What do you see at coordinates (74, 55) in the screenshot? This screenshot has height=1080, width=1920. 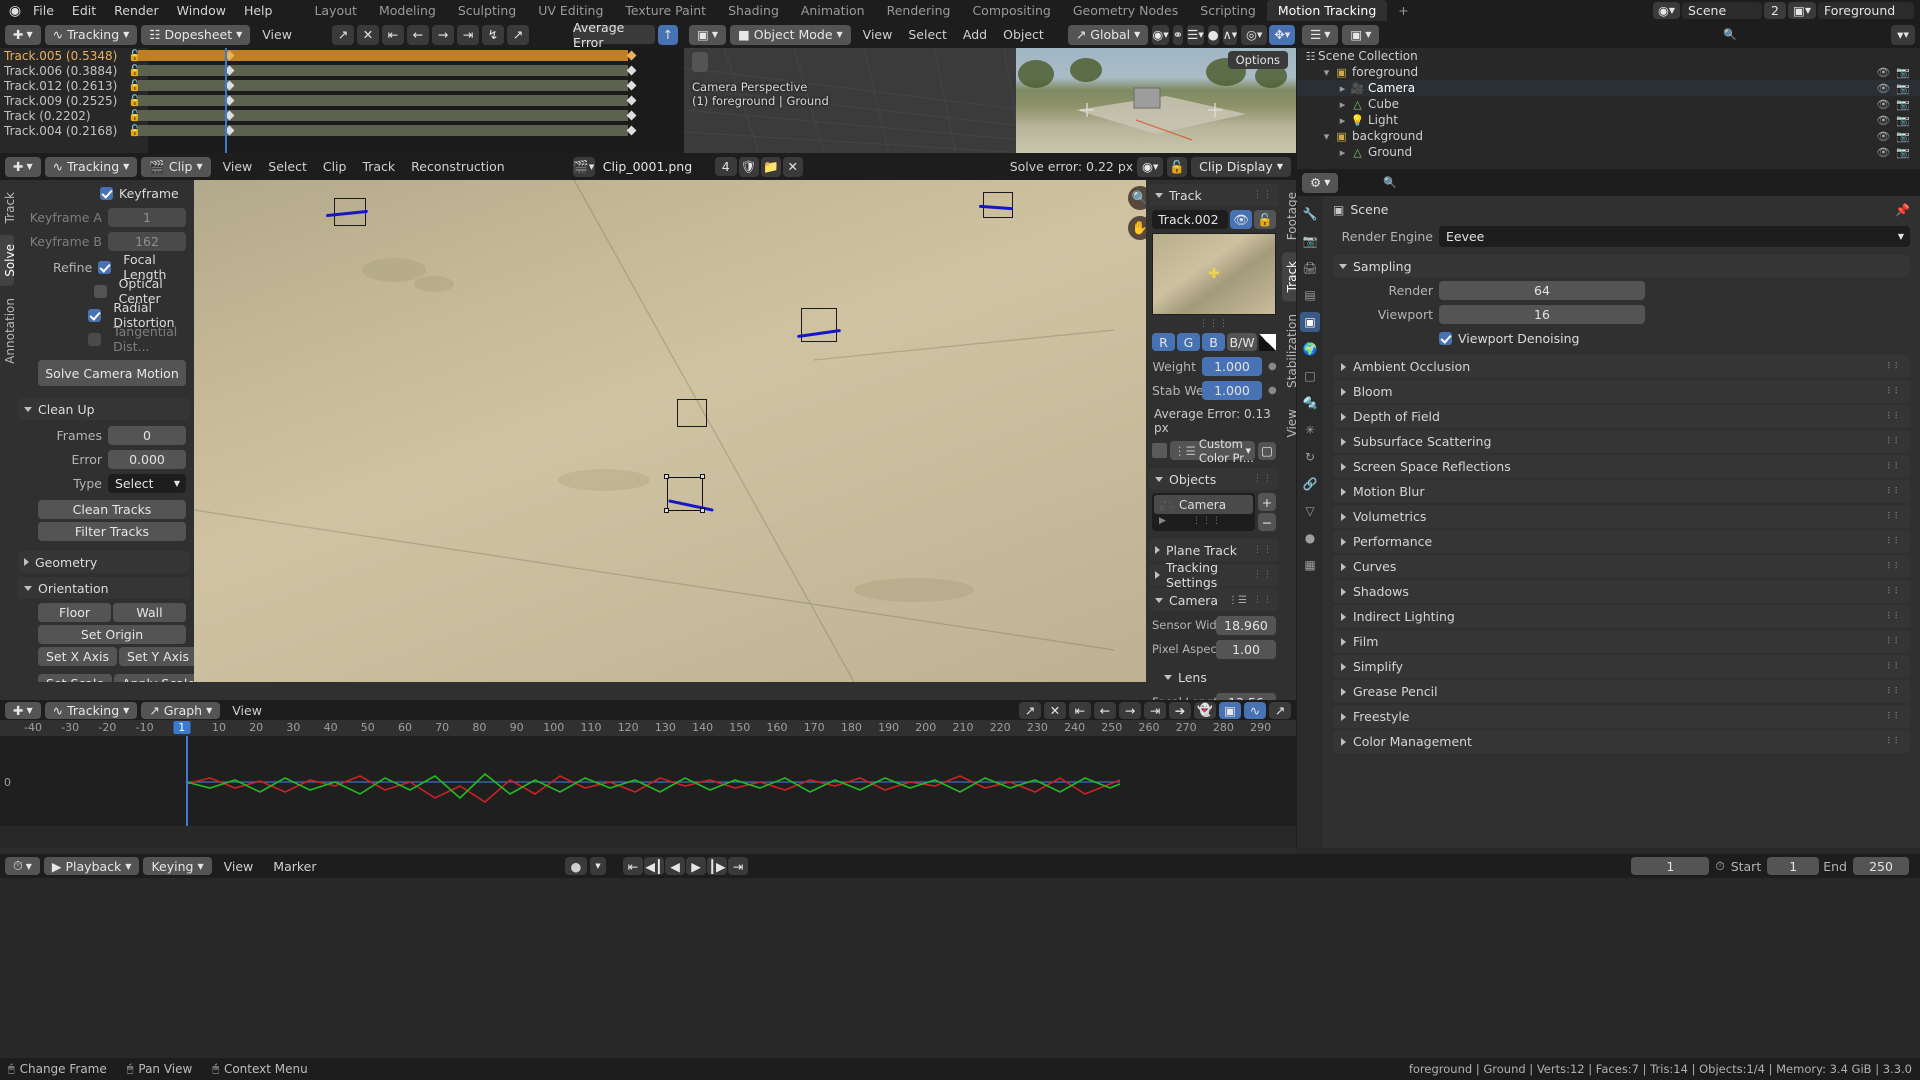 I see `dopesheet-track-row: Track.005 (0.5348) 🔓` at bounding box center [74, 55].